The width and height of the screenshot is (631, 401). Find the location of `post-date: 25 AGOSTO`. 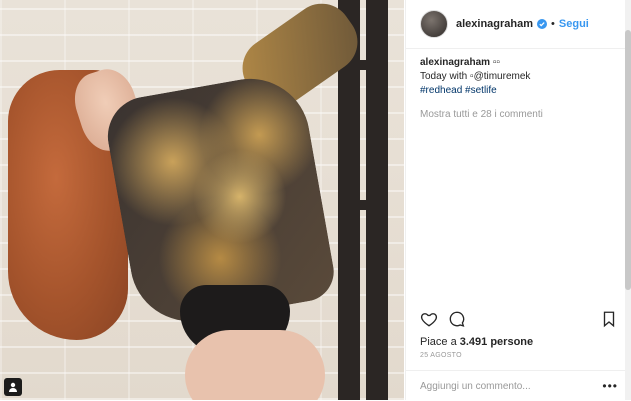

post-date: 25 AGOSTO is located at coordinates (441, 355).